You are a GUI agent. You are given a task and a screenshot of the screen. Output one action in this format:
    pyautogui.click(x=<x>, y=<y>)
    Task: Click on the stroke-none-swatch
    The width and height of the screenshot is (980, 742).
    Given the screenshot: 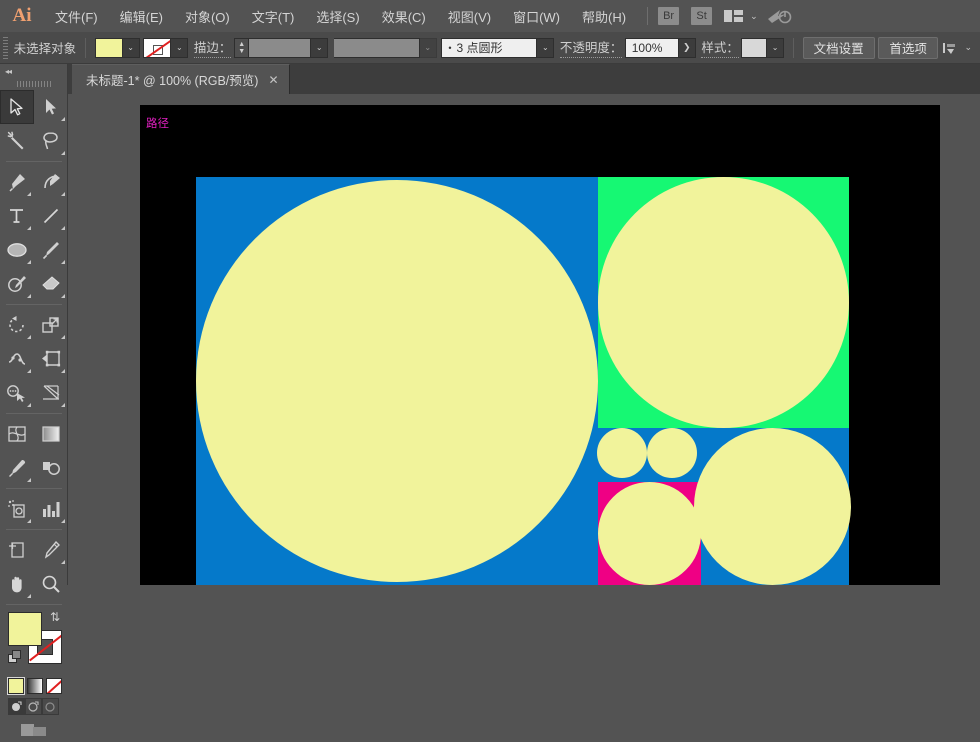 What is the action you would take?
    pyautogui.click(x=157, y=48)
    